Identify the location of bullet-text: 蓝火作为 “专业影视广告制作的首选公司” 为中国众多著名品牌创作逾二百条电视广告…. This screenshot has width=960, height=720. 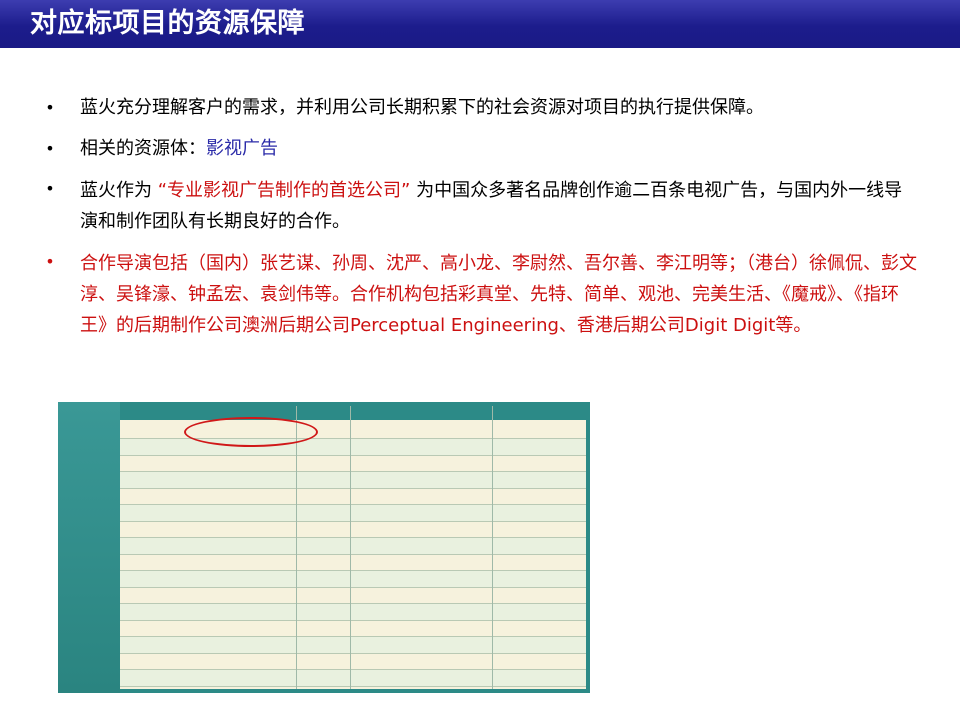
(500, 206).